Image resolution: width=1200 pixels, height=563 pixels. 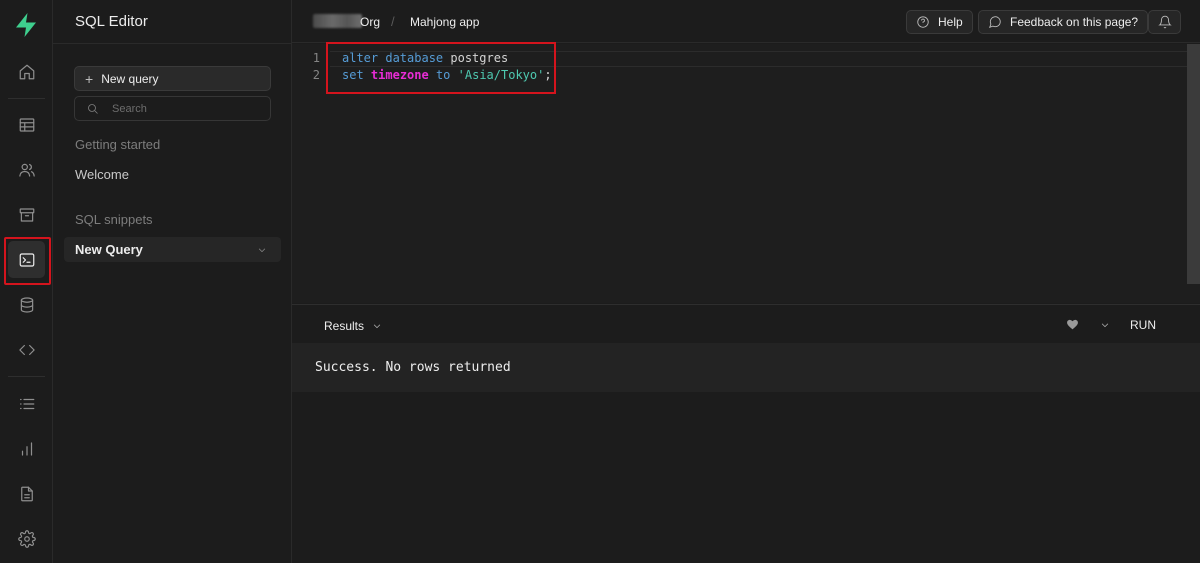 I want to click on search-icon, so click(x=93, y=108).